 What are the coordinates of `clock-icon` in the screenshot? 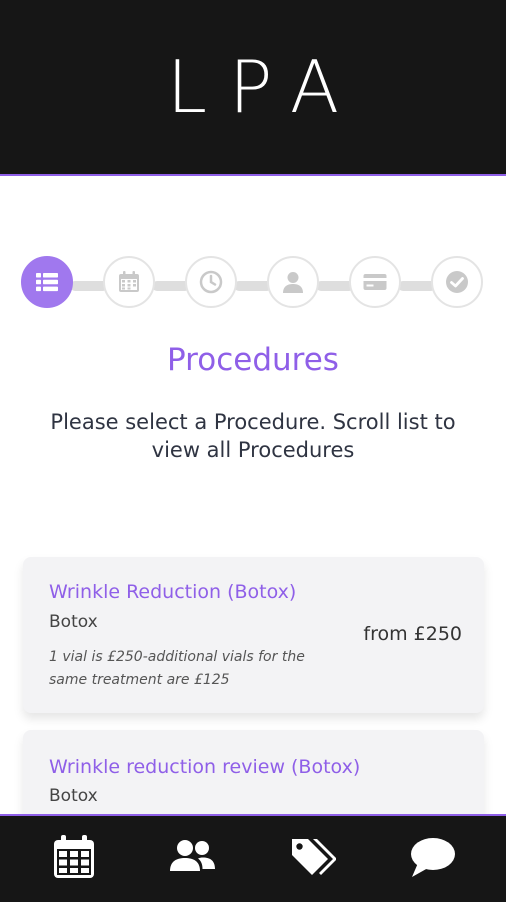 It's located at (211, 282).